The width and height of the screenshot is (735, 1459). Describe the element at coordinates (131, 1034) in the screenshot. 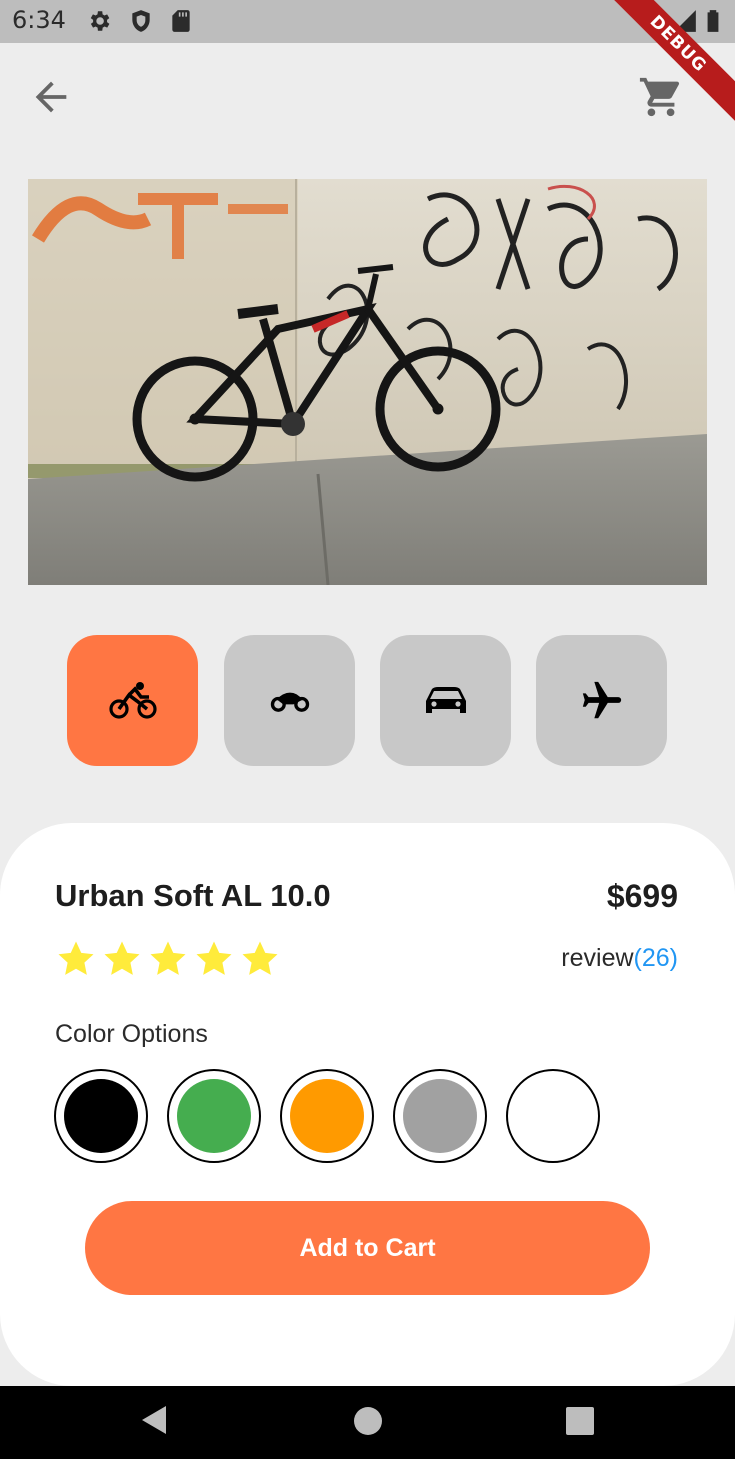

I see `color-options-label: Color Options` at that location.